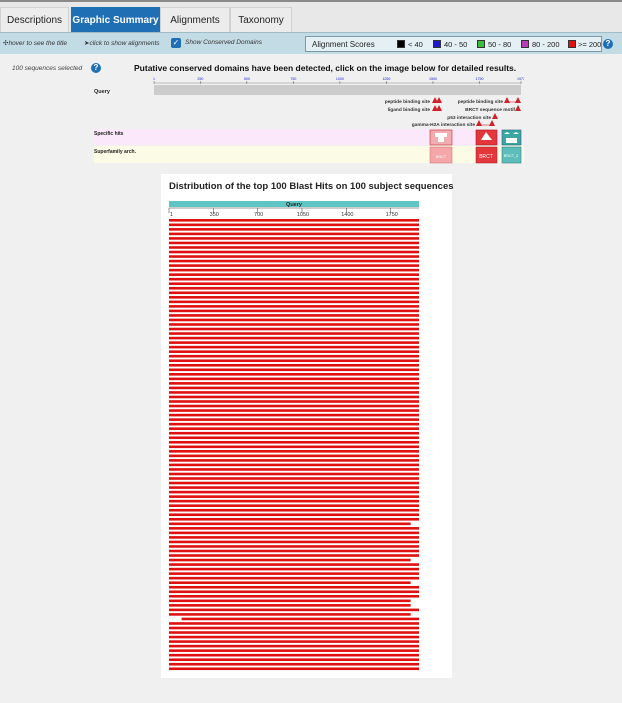 This screenshot has height=703, width=622. I want to click on legend-title: Alignment Scores, so click(343, 44).